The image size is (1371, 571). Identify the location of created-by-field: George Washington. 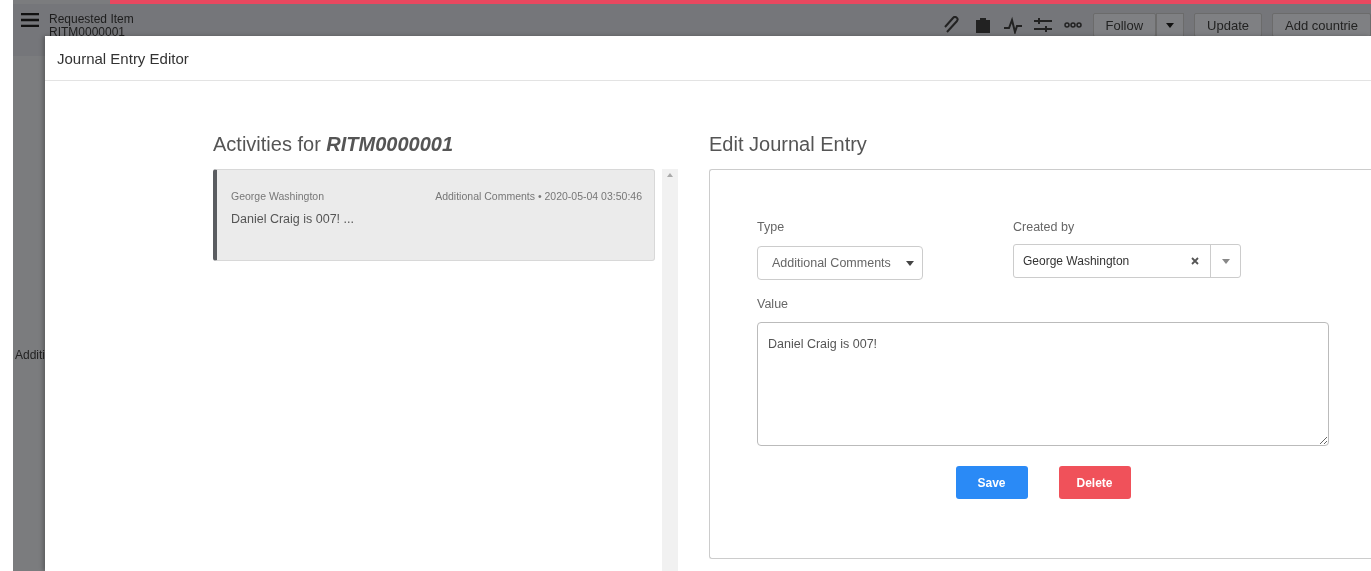
(1127, 261).